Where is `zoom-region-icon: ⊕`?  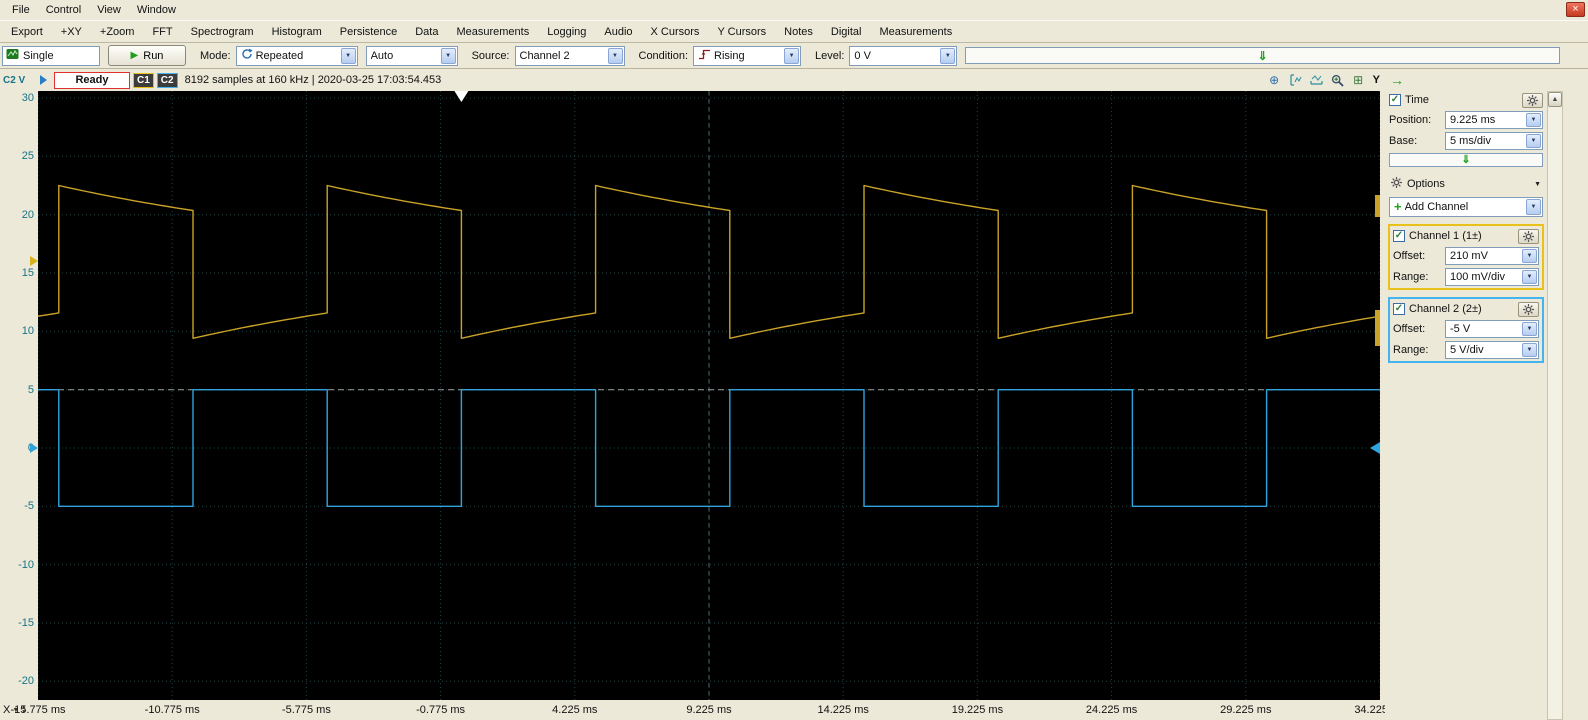 zoom-region-icon: ⊕ is located at coordinates (1274, 80).